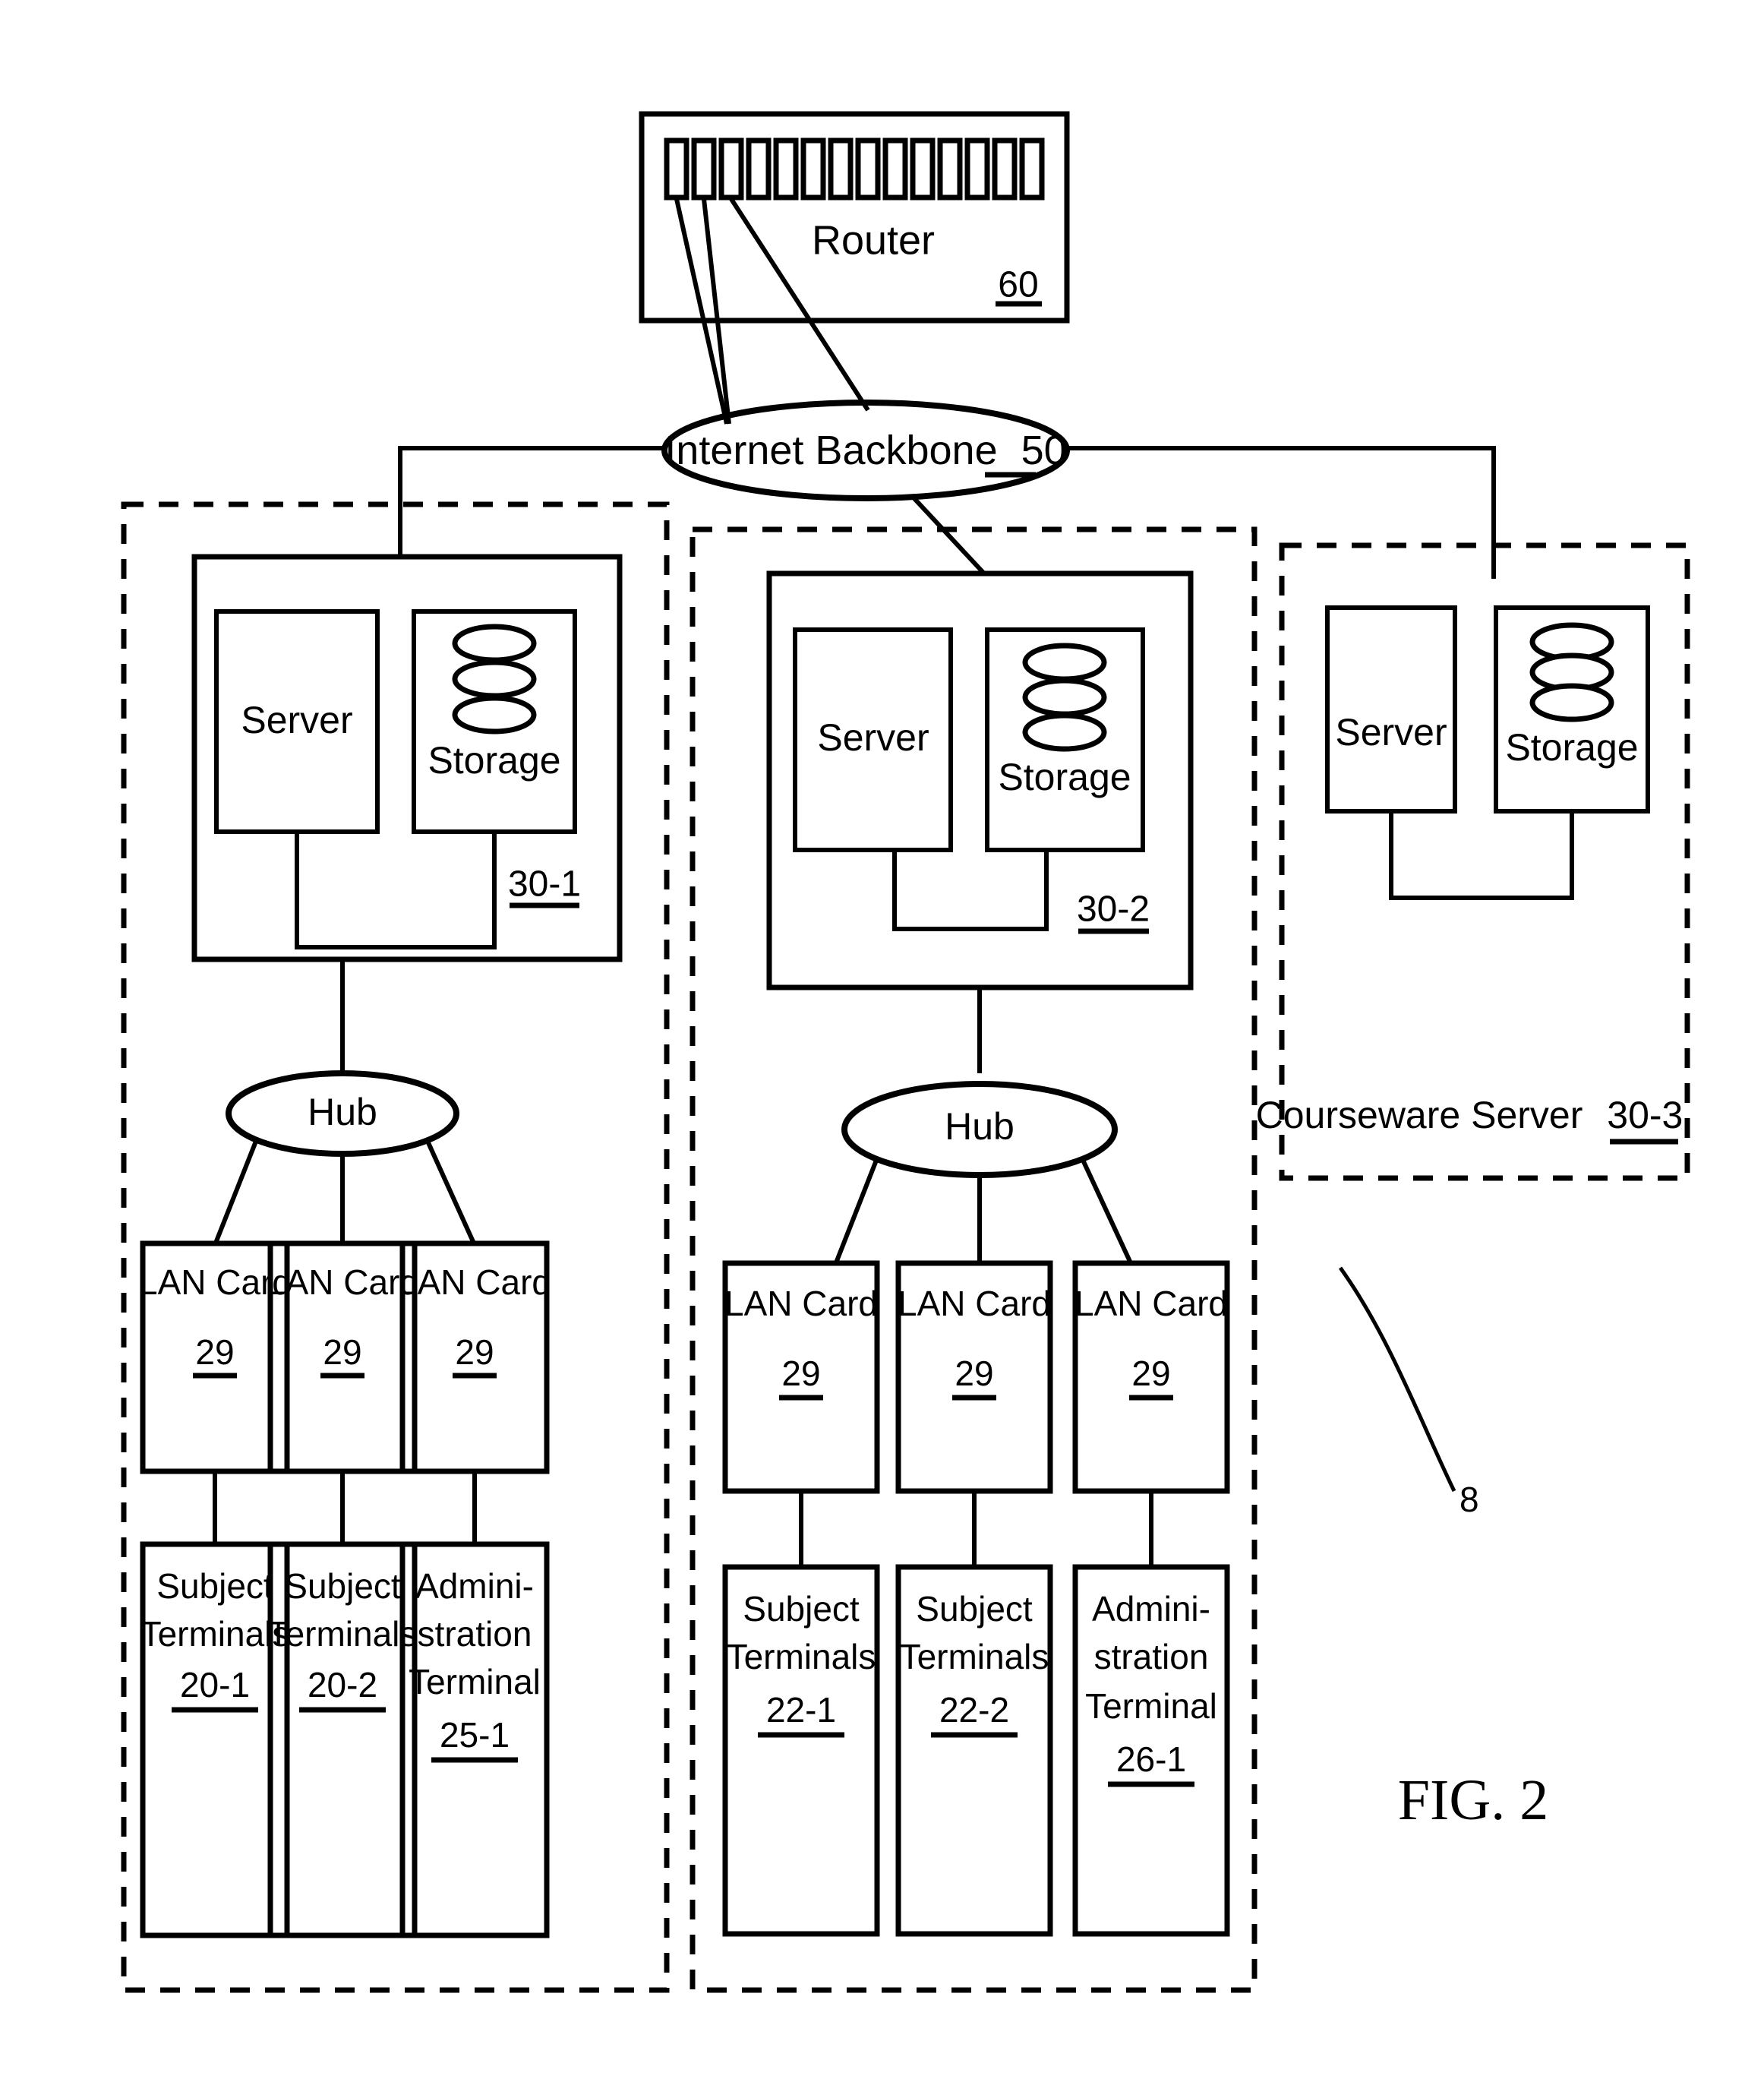 The height and width of the screenshot is (2082, 1764). Describe the element at coordinates (1473, 1800) in the screenshot. I see `figure-label: FIG. 2` at that location.